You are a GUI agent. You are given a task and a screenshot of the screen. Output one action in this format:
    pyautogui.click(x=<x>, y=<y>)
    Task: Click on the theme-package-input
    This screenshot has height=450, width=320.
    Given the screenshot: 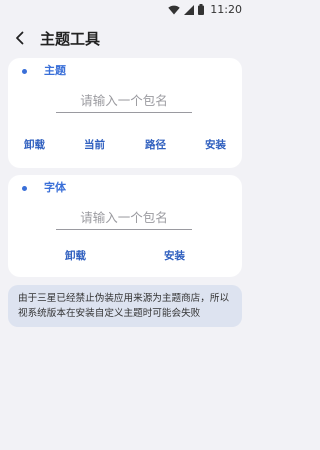 What is the action you would take?
    pyautogui.click(x=124, y=102)
    